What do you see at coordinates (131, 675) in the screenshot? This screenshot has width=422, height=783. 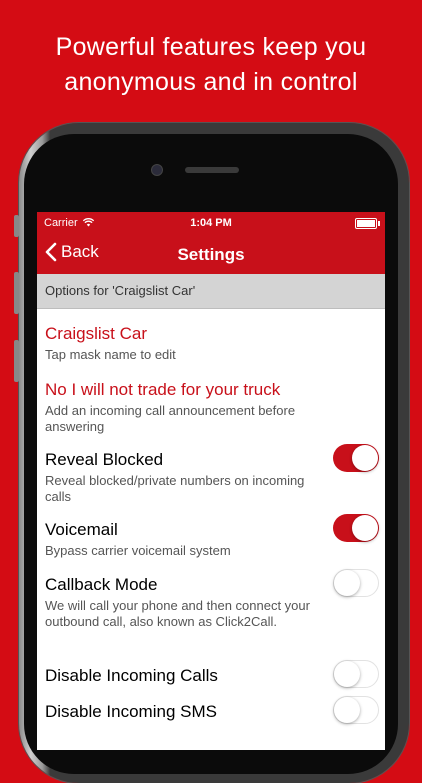 I see `setting-label: Disable Incoming Calls` at bounding box center [131, 675].